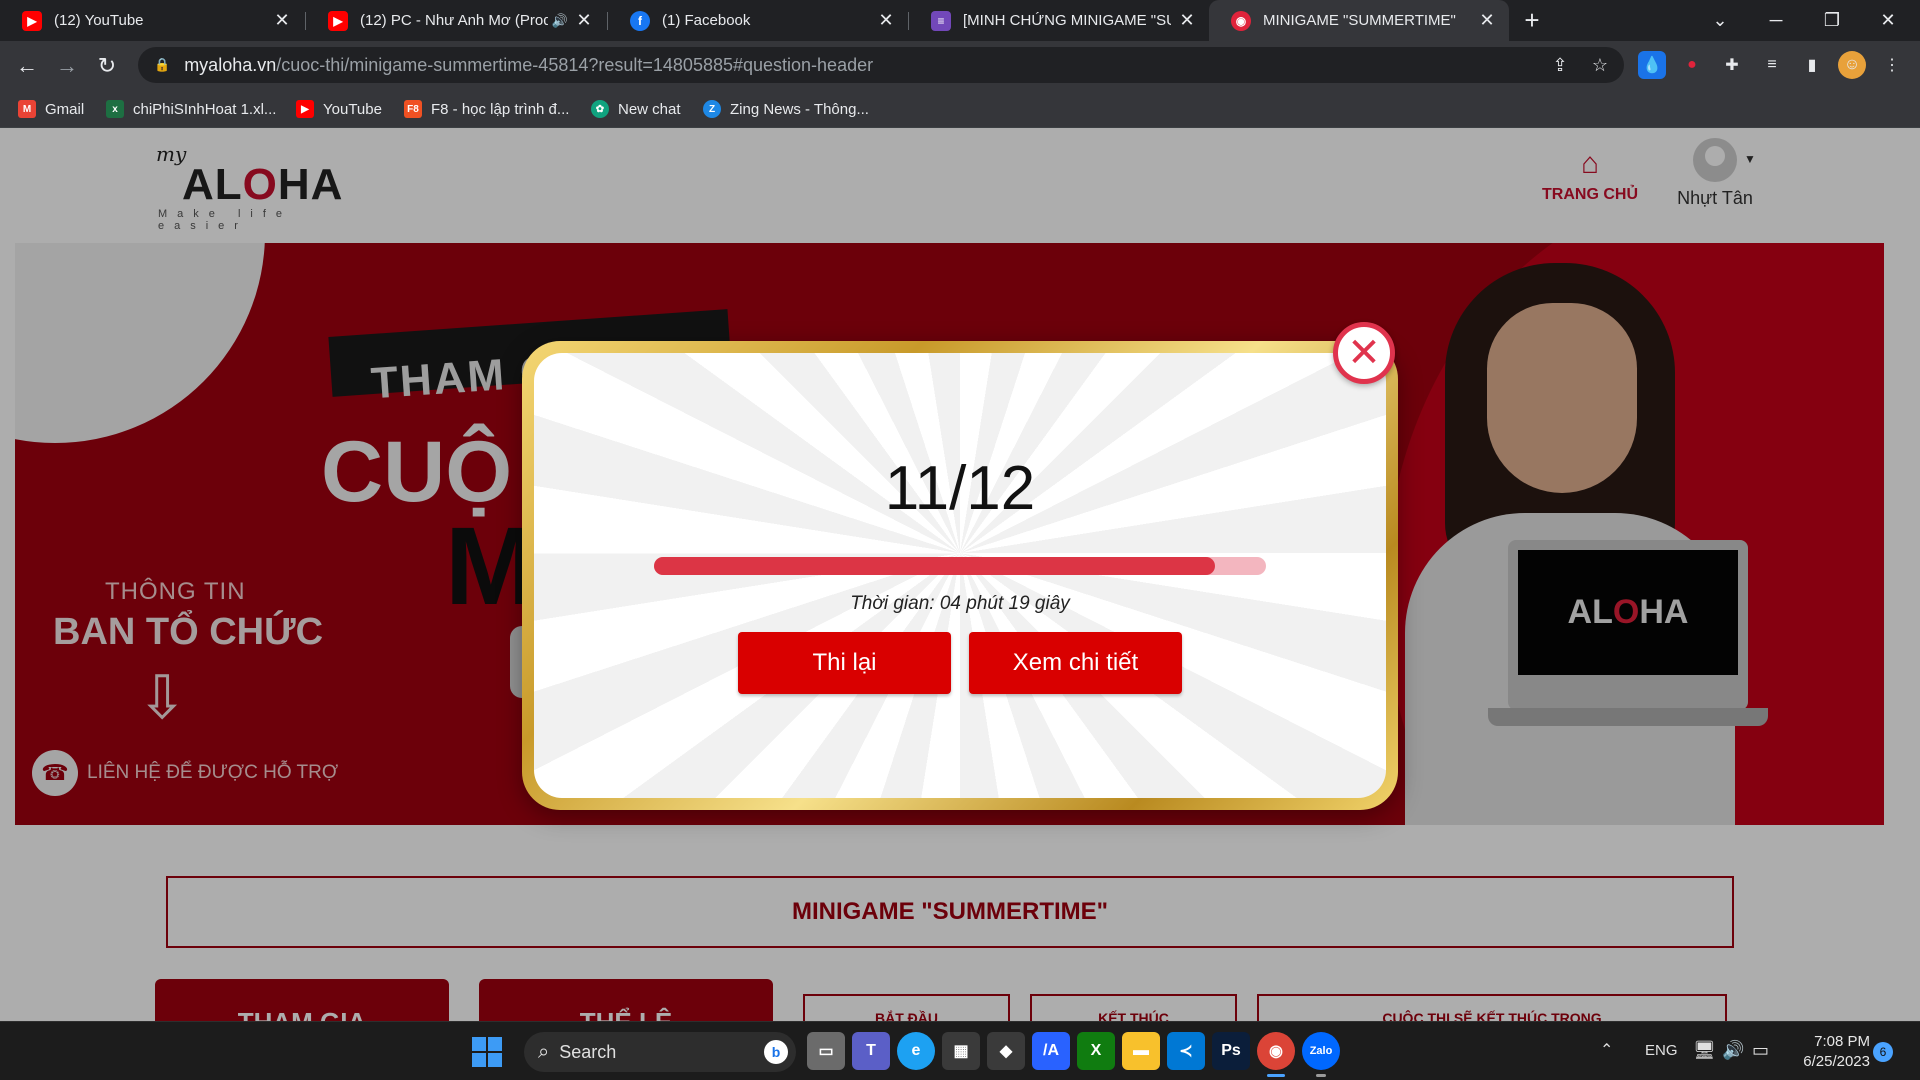 This screenshot has height=1080, width=1920. What do you see at coordinates (1760, 1050) in the screenshot?
I see `battery-icon: ▭` at bounding box center [1760, 1050].